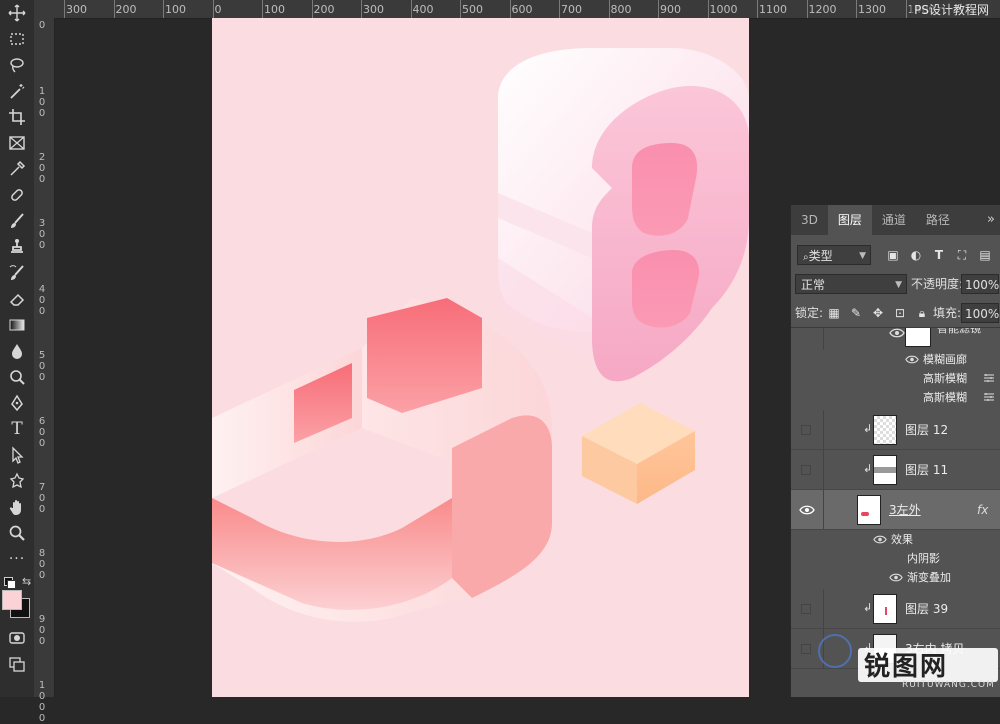  I want to click on layer-row: ↲ 图层 11, so click(895, 470).